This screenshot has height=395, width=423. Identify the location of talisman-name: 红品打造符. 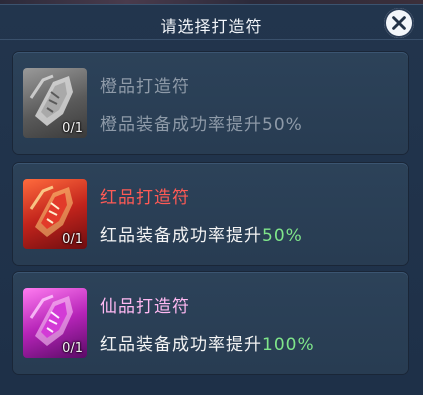
(145, 198).